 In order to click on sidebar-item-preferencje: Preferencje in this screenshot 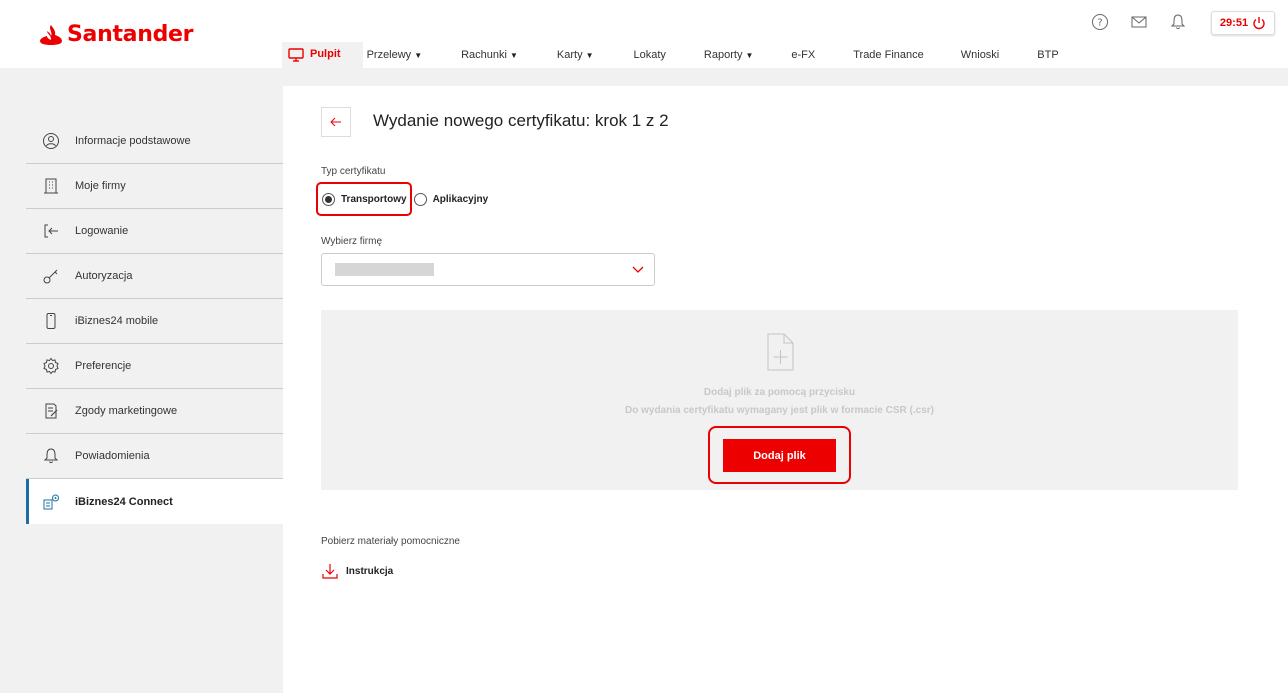, I will do `click(154, 366)`.